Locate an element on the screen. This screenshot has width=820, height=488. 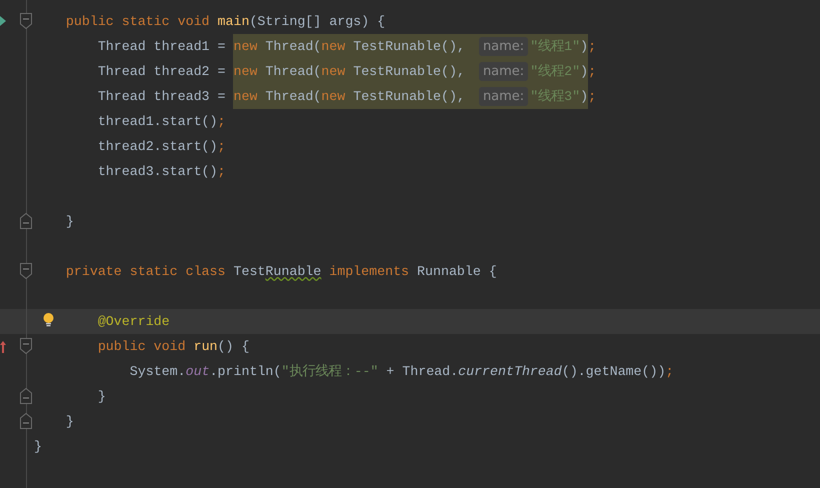
code-text: .println( is located at coordinates (246, 372).